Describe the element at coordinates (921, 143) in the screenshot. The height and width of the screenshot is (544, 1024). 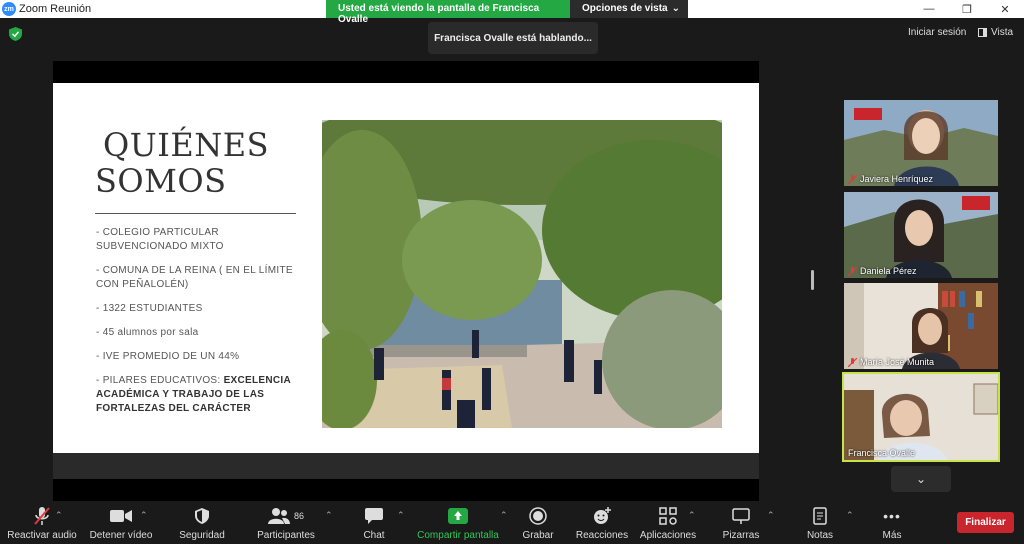
I see `participant-tile: Javiera Henríquez` at that location.